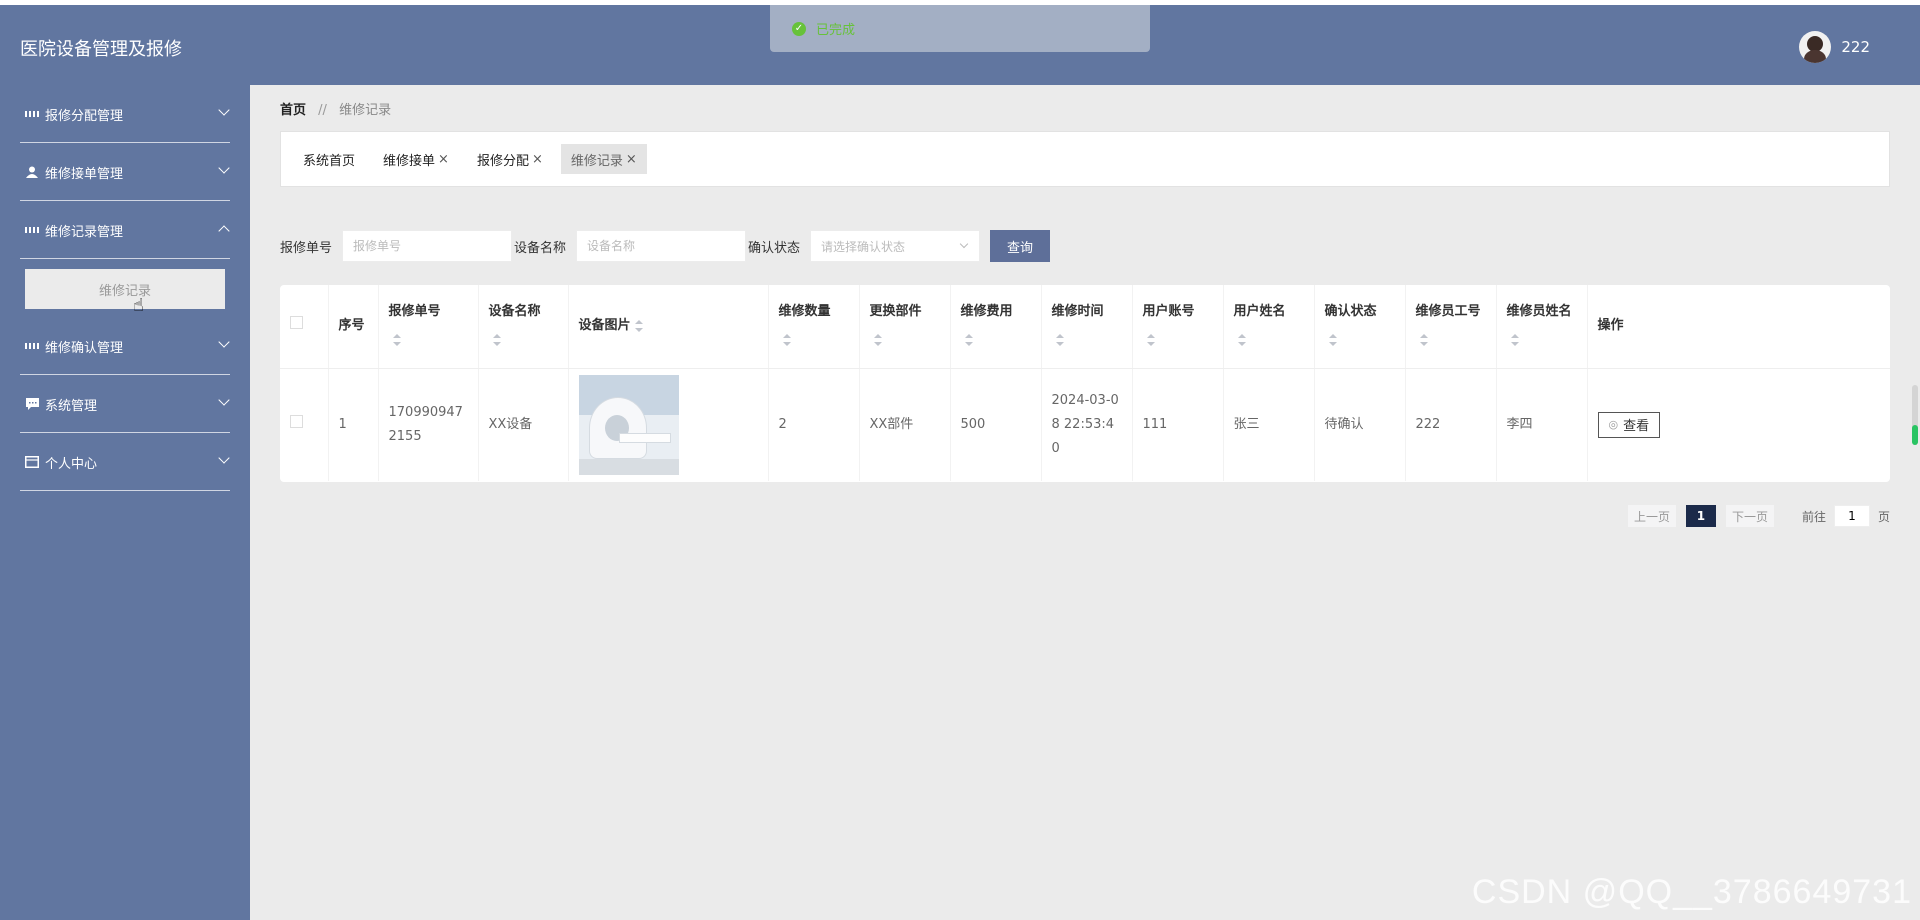 Image resolution: width=1920 pixels, height=920 pixels. I want to click on header-user-name: 用户姓名, so click(1269, 327).